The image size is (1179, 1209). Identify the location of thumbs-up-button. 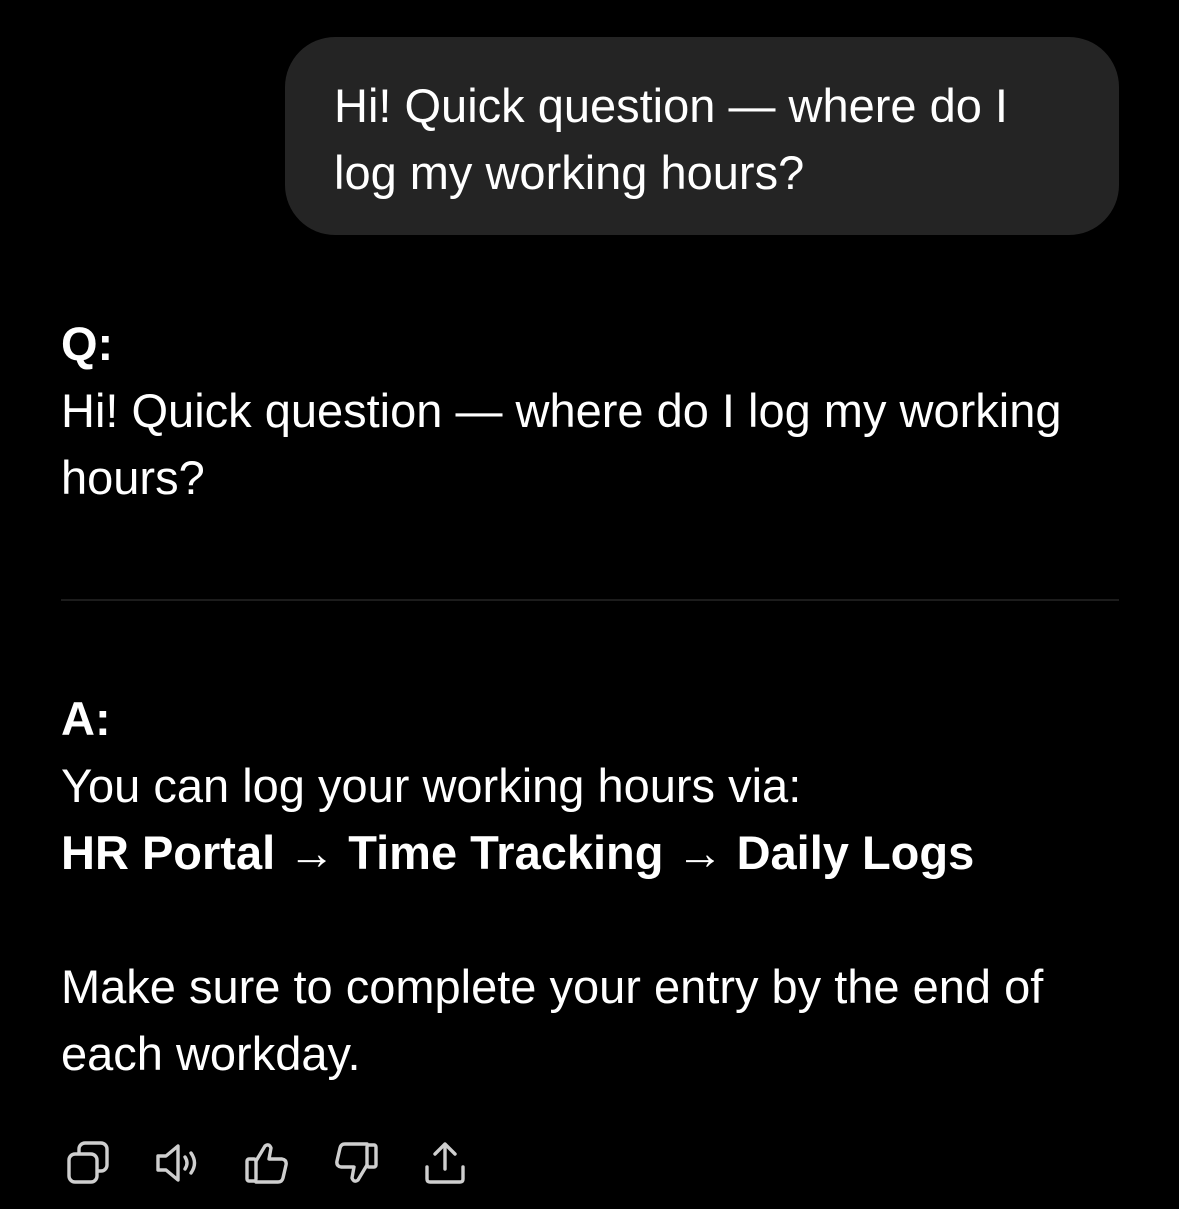
(267, 1163).